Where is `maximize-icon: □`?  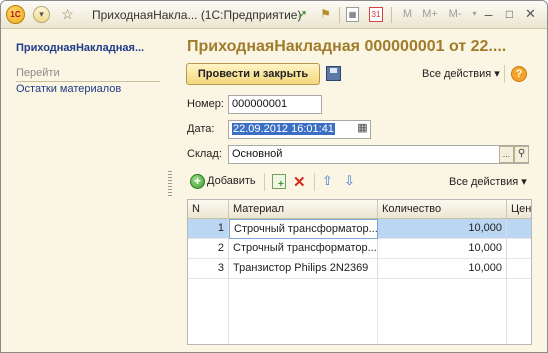
maximize-icon: □ is located at coordinates (509, 14).